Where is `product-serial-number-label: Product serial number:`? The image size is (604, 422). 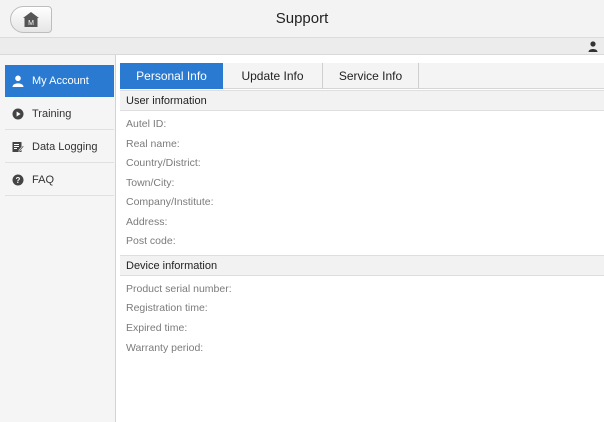 product-serial-number-label: Product serial number: is located at coordinates (179, 289).